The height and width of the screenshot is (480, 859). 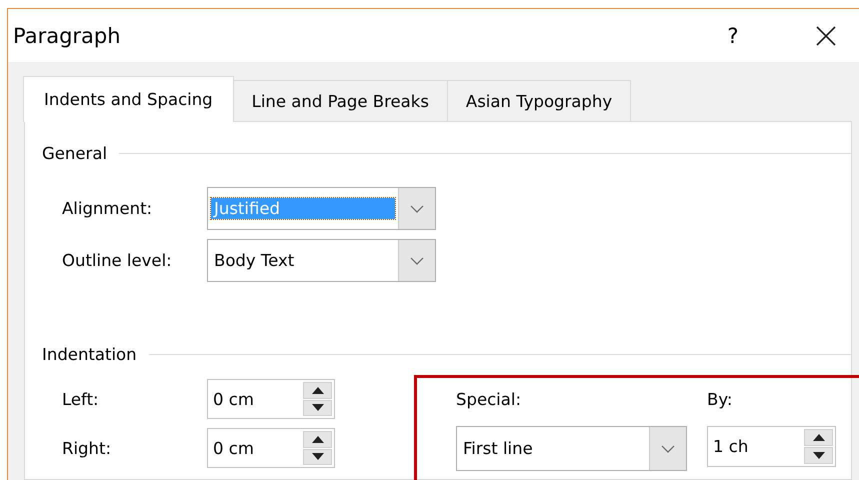 I want to click on dropdown-value: Justified, so click(x=303, y=208).